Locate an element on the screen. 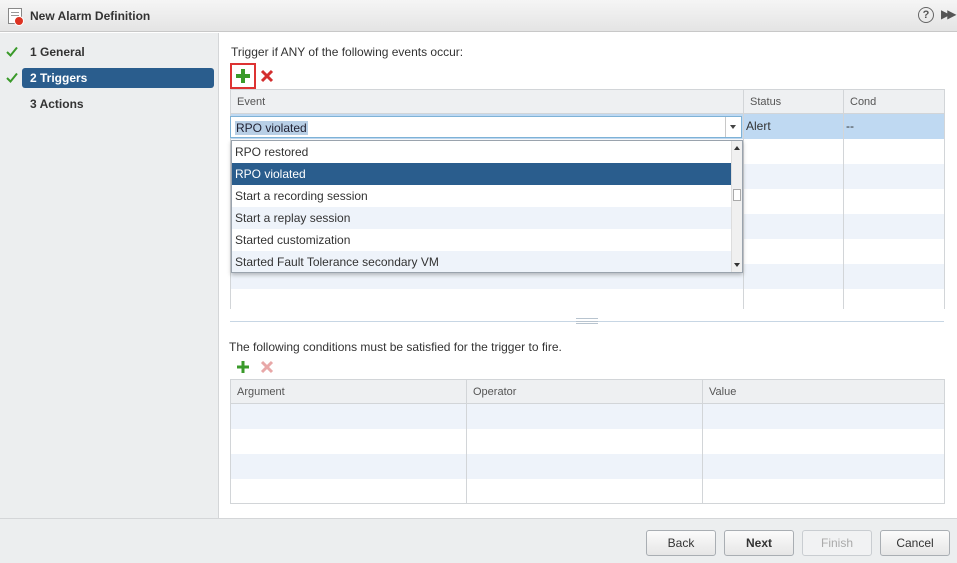 The width and height of the screenshot is (957, 563). column-event: Event is located at coordinates (487, 101).